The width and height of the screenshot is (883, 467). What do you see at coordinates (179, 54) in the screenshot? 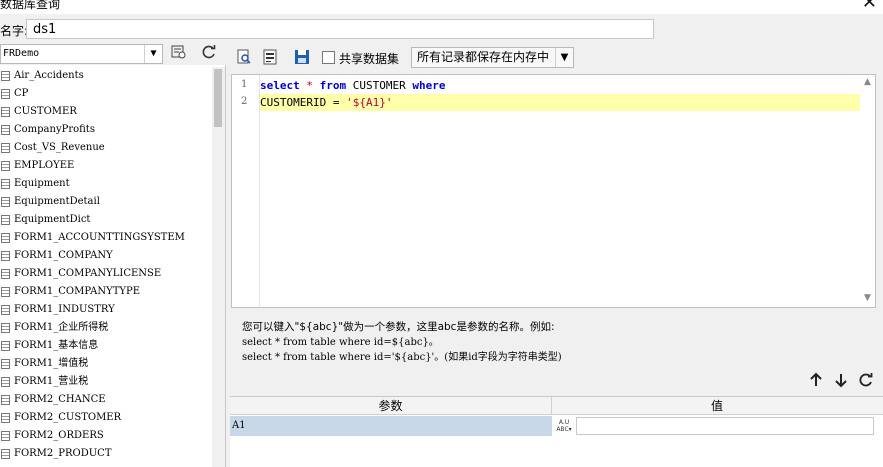
I see `filter-table-icon` at bounding box center [179, 54].